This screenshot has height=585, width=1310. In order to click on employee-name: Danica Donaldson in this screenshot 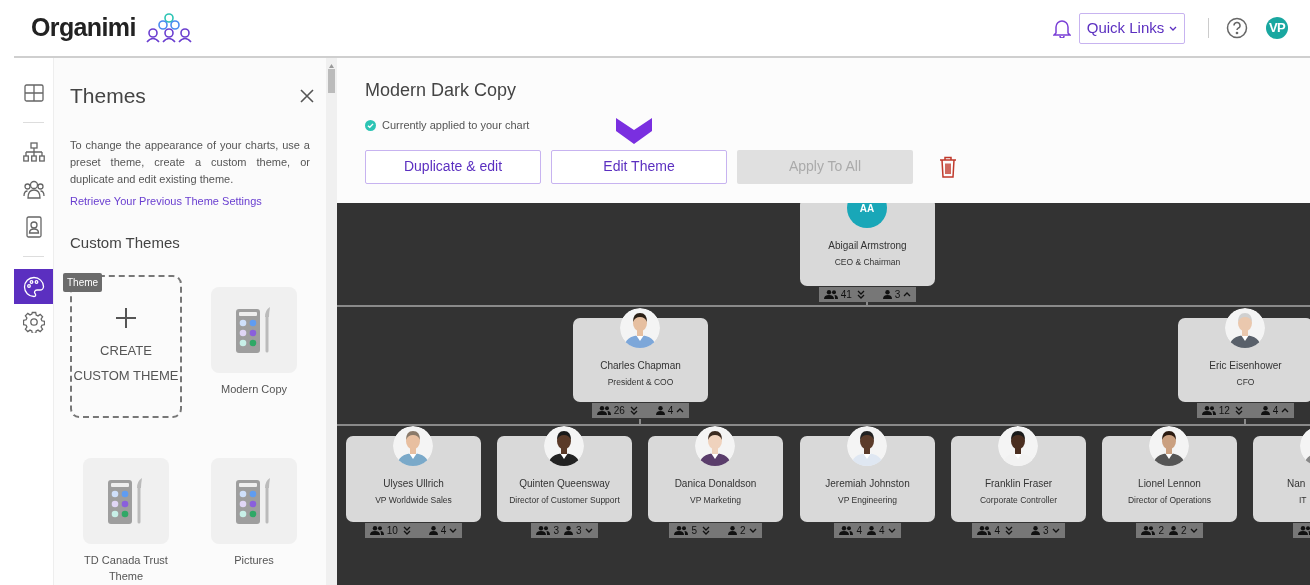, I will do `click(715, 484)`.